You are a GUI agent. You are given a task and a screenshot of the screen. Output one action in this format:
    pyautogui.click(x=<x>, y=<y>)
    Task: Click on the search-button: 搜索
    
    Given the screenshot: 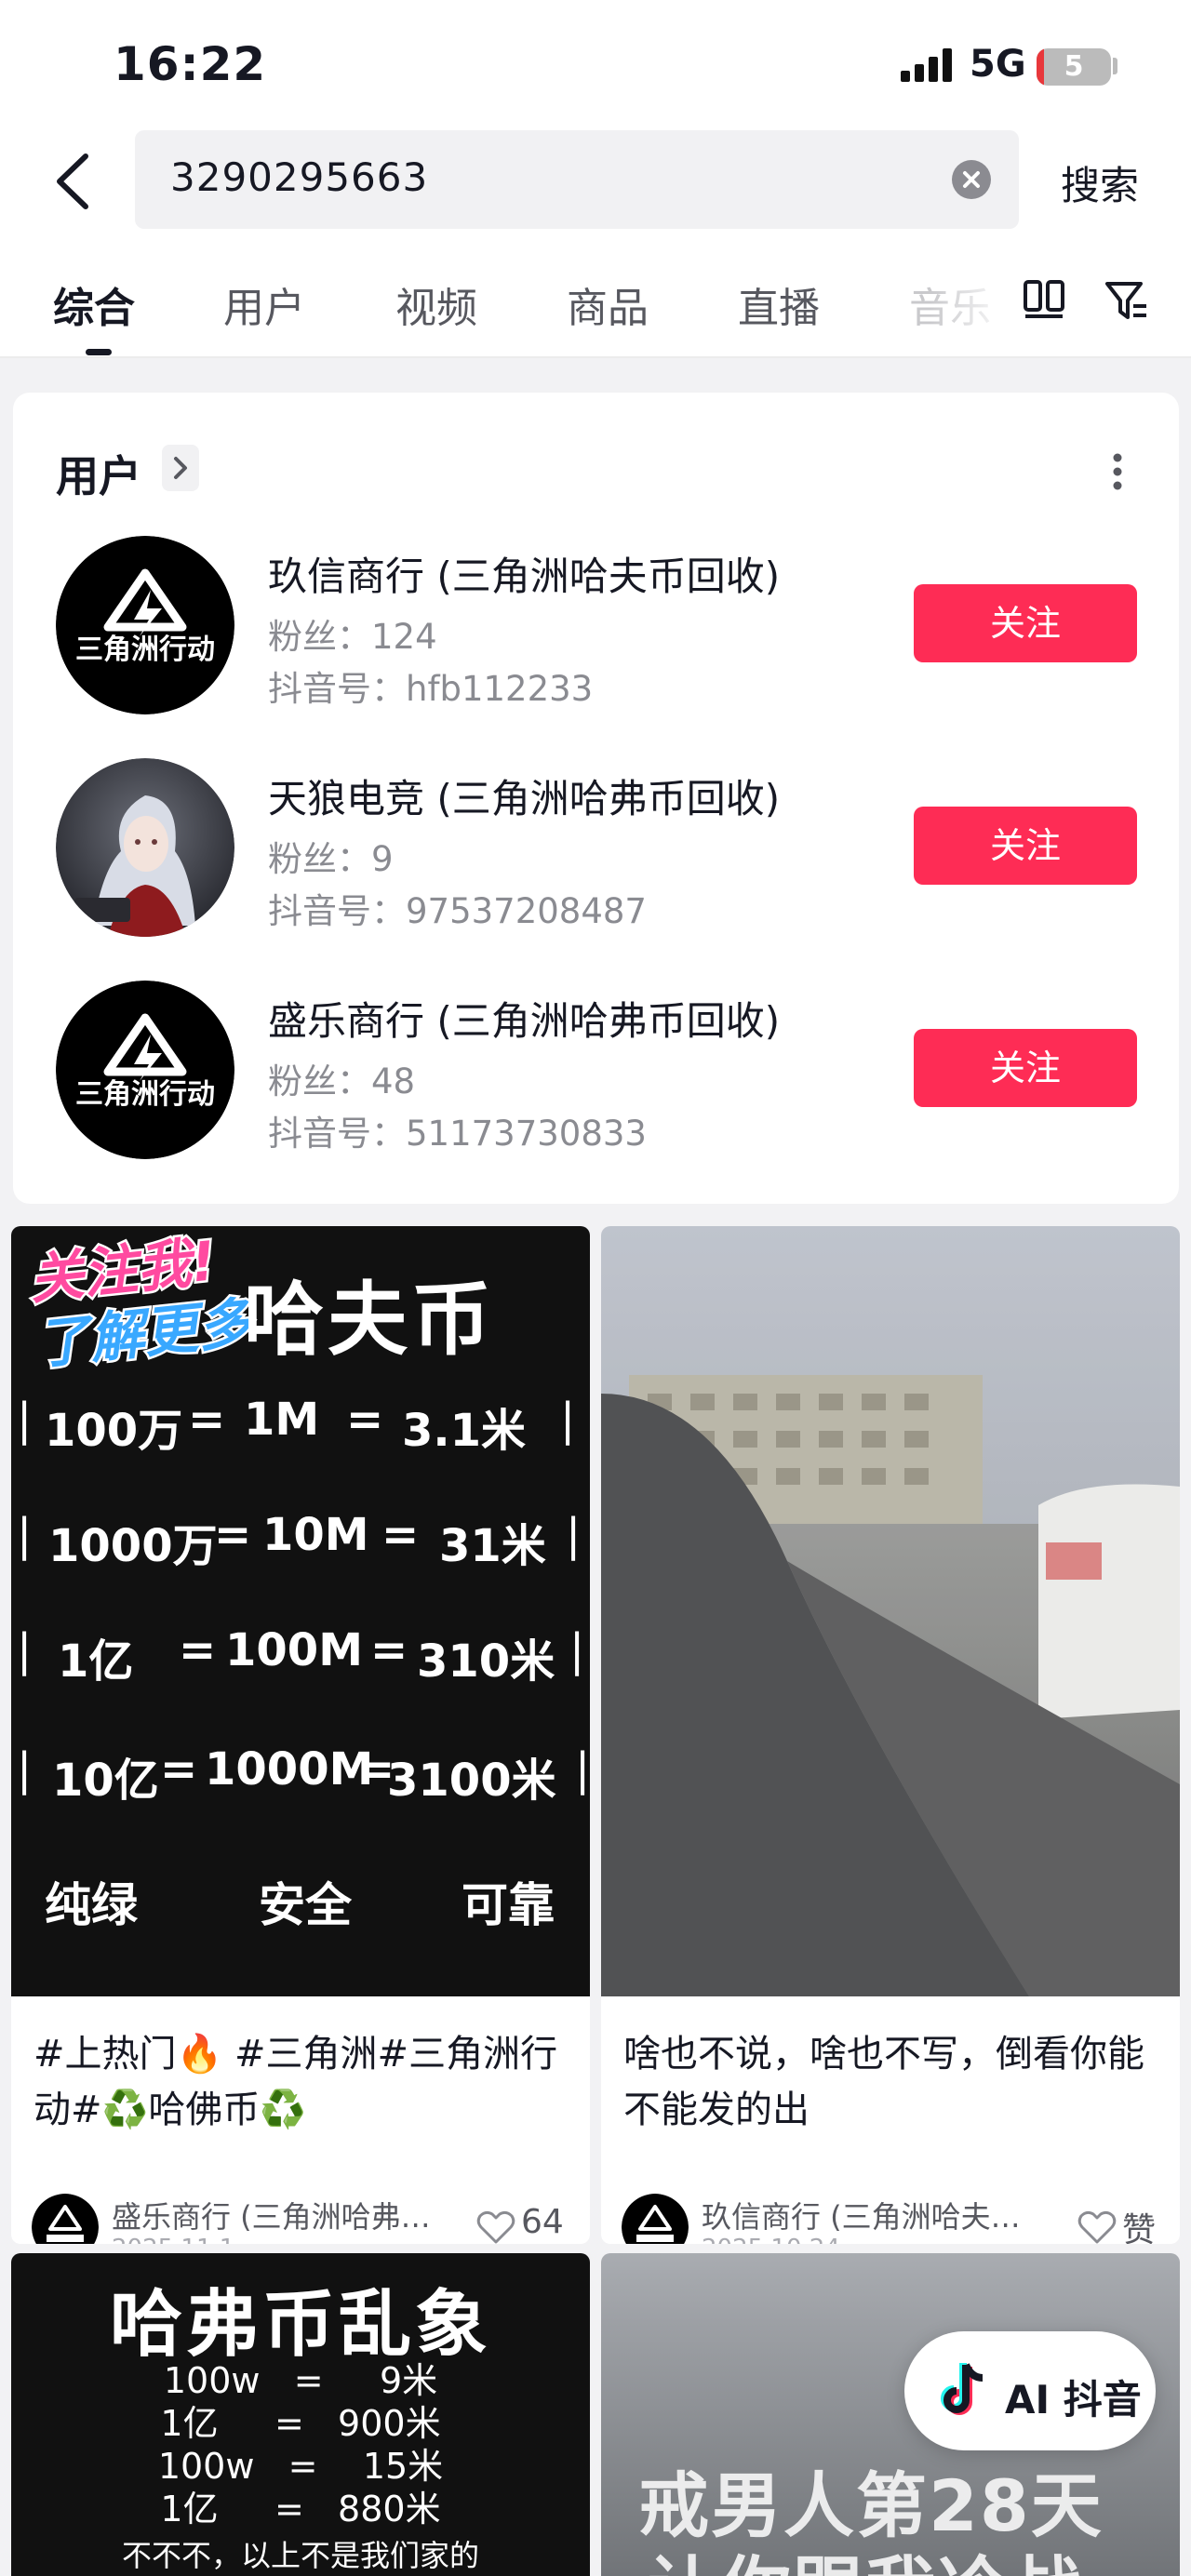 What is the action you would take?
    pyautogui.click(x=1100, y=182)
    